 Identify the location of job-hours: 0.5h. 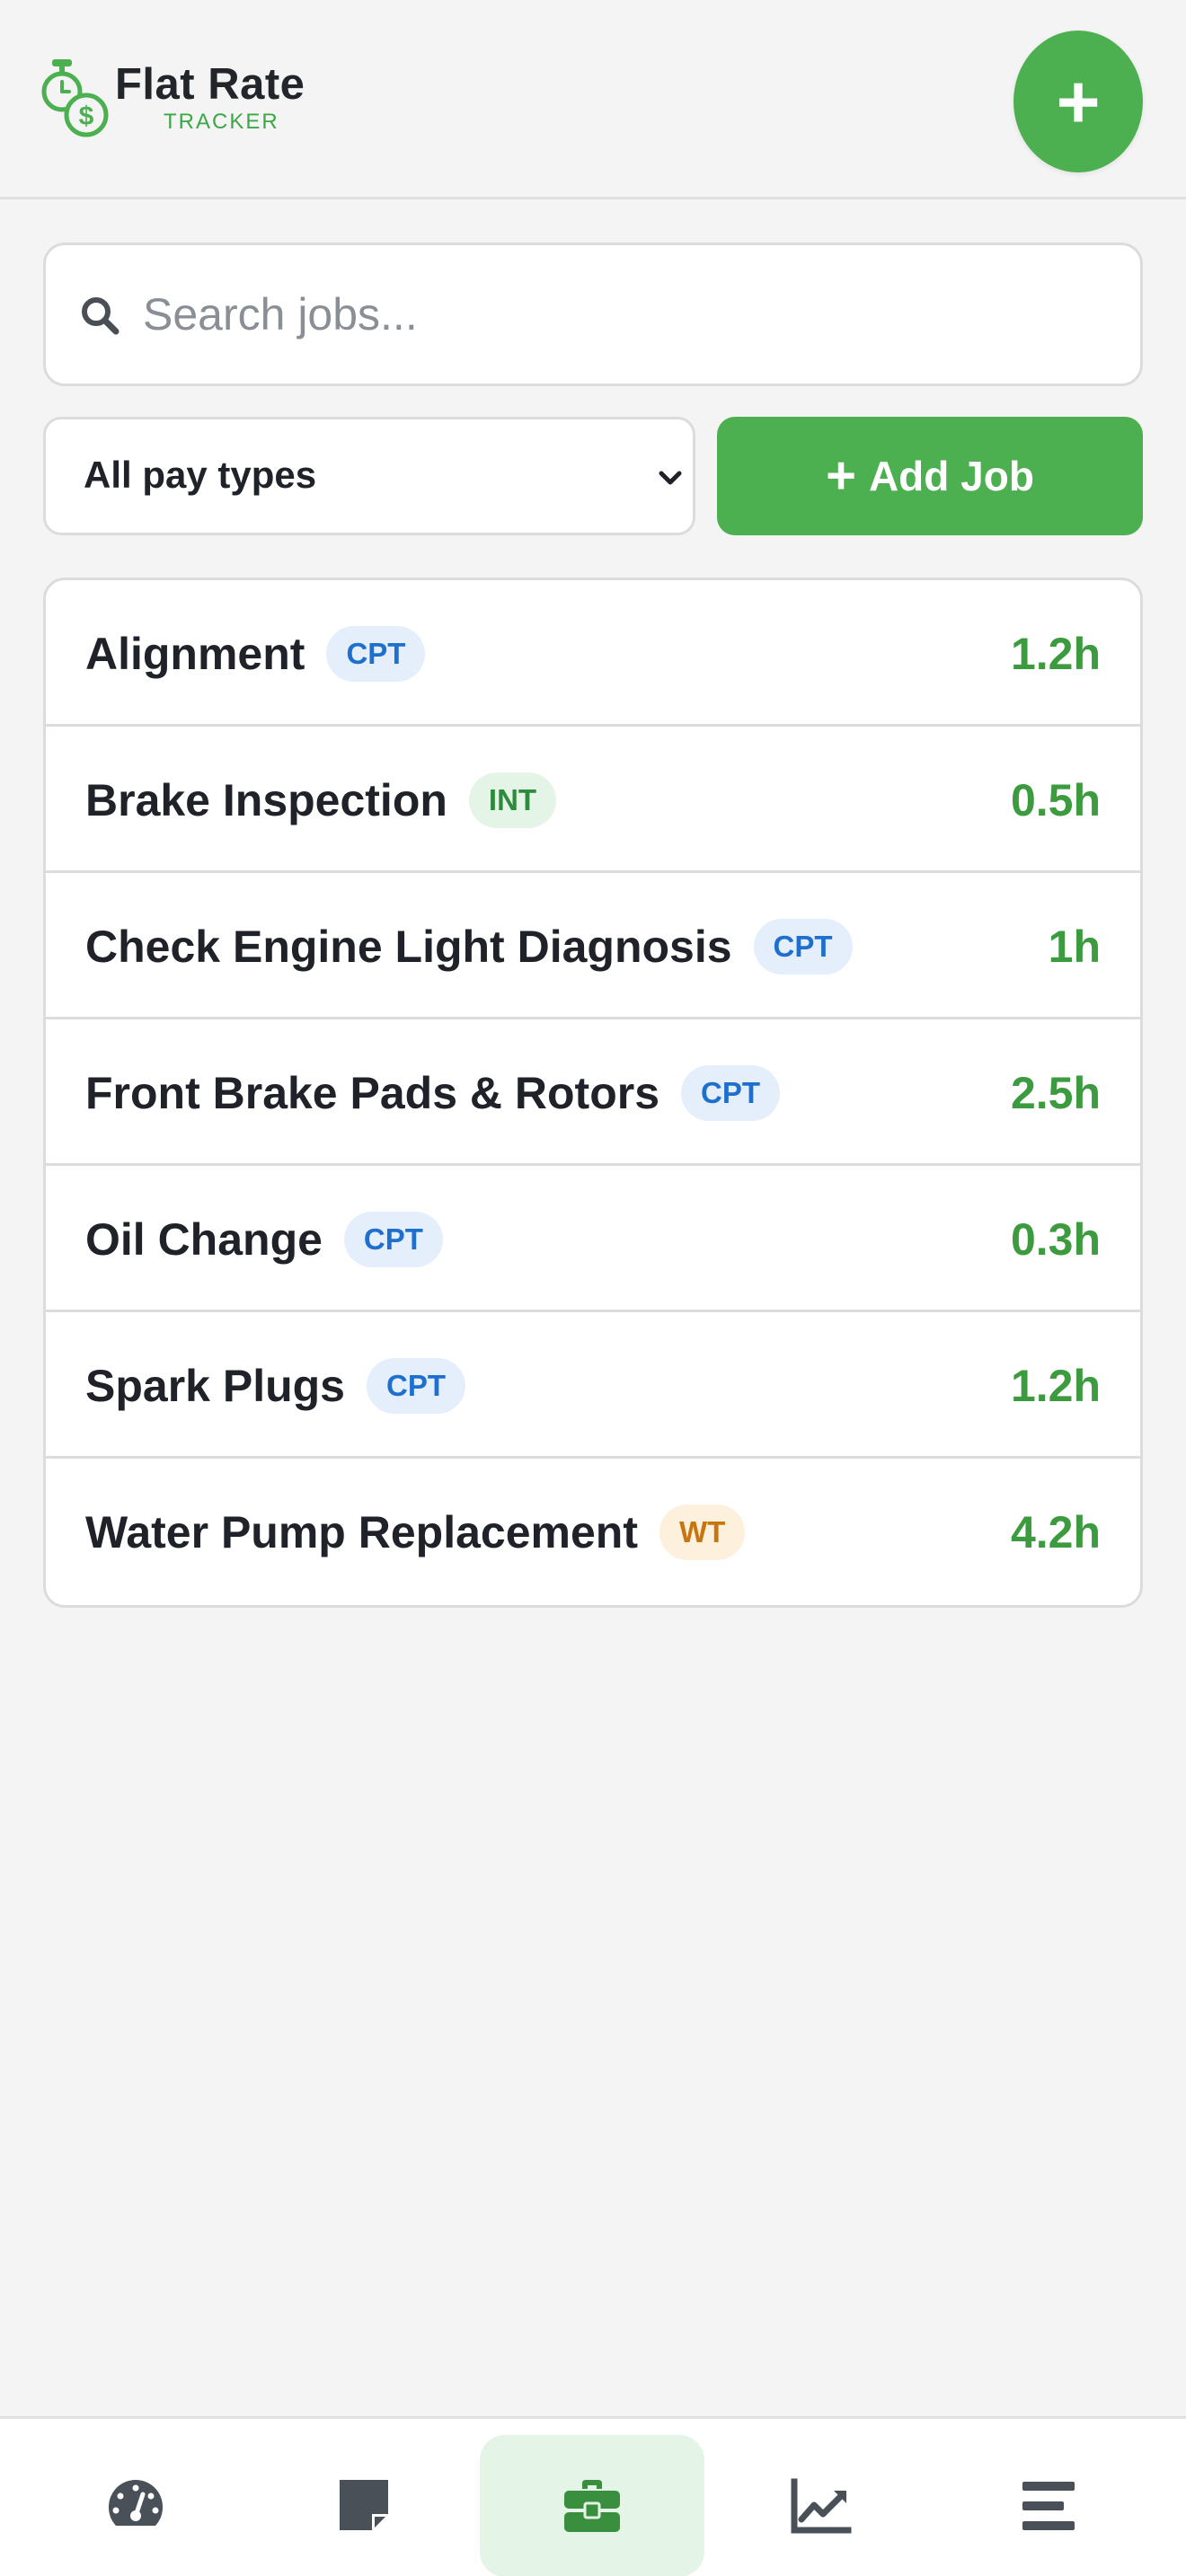
(1055, 799).